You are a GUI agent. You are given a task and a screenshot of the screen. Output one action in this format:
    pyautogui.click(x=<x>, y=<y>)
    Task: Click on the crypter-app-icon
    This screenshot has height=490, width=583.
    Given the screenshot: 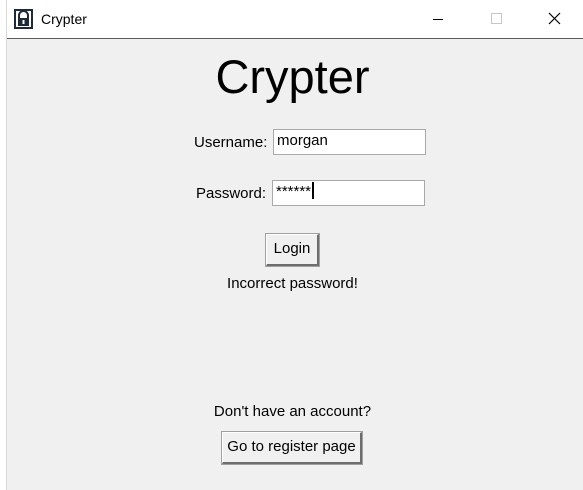 What is the action you would take?
    pyautogui.click(x=23, y=19)
    